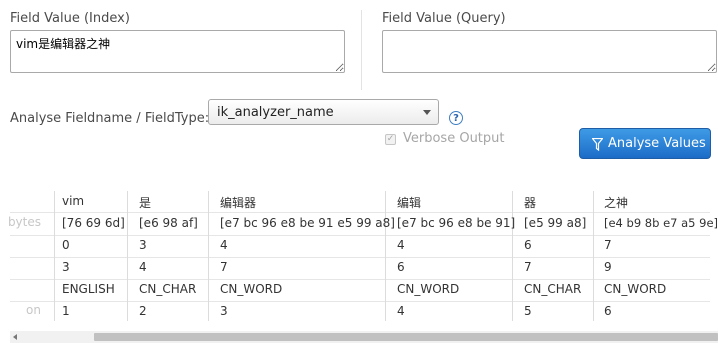 The image size is (718, 343). I want to click on token-start: 7, so click(608, 245).